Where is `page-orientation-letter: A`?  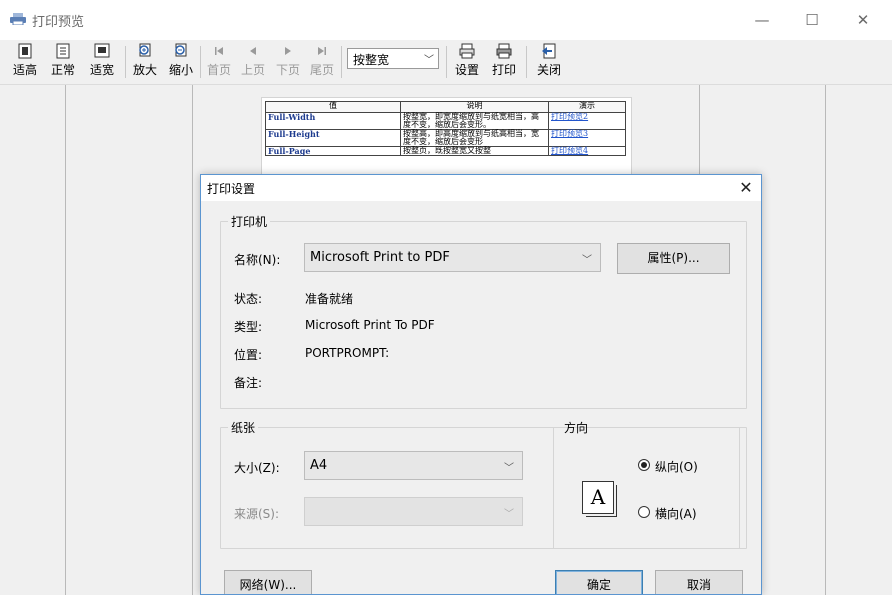
page-orientation-letter: A is located at coordinates (598, 497).